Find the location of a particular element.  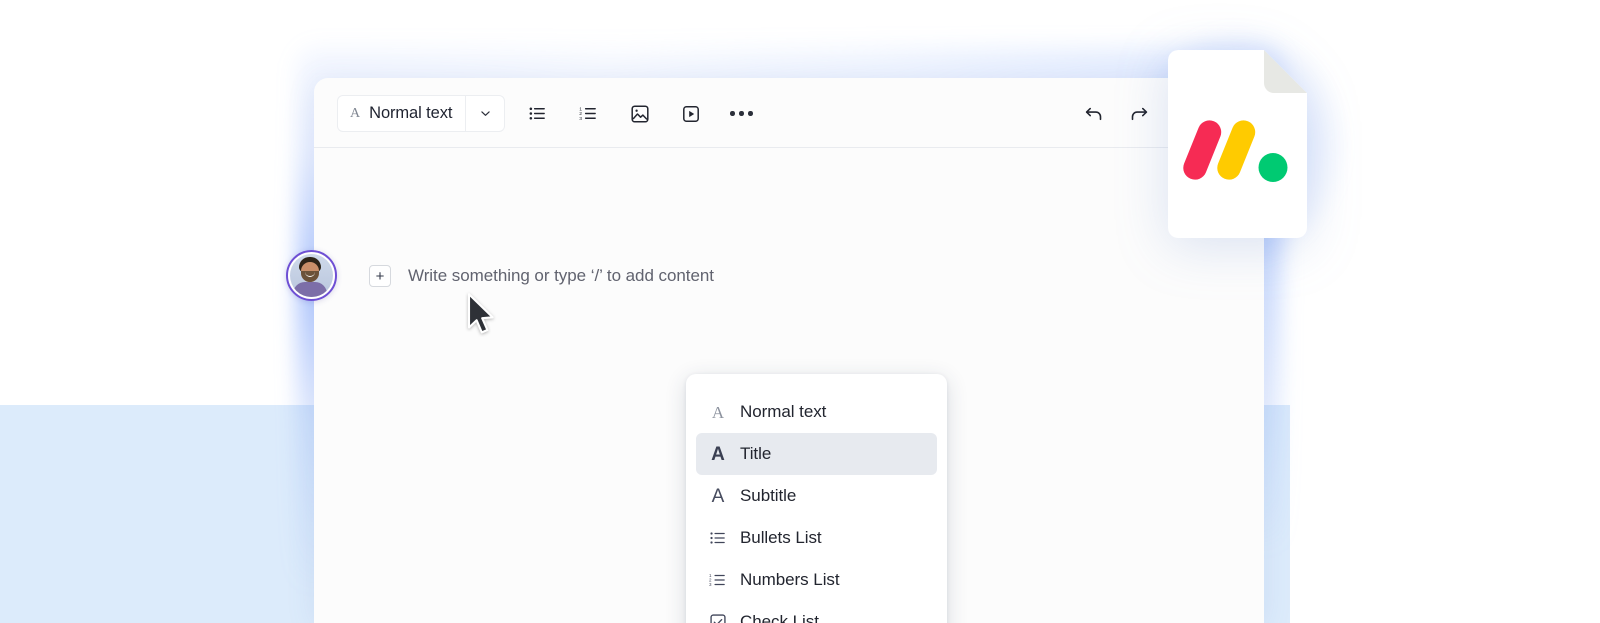

avatar is located at coordinates (311, 275).